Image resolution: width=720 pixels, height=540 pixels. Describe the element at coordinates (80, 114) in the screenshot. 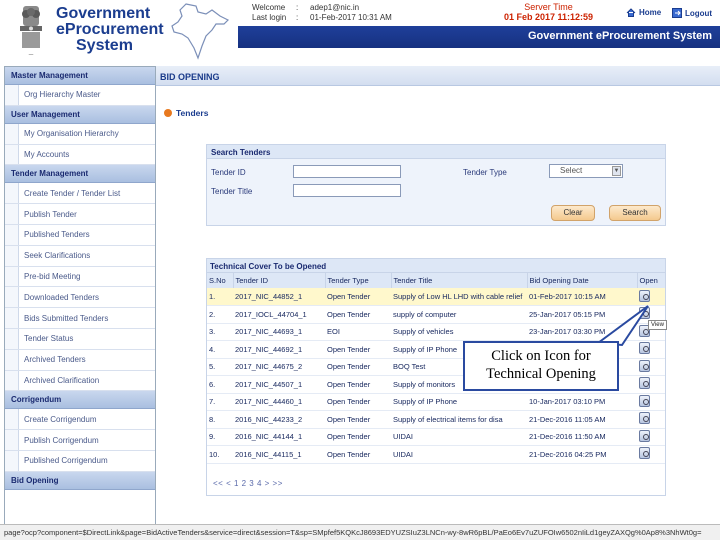

I see `sidebar-section-header: User Management` at that location.